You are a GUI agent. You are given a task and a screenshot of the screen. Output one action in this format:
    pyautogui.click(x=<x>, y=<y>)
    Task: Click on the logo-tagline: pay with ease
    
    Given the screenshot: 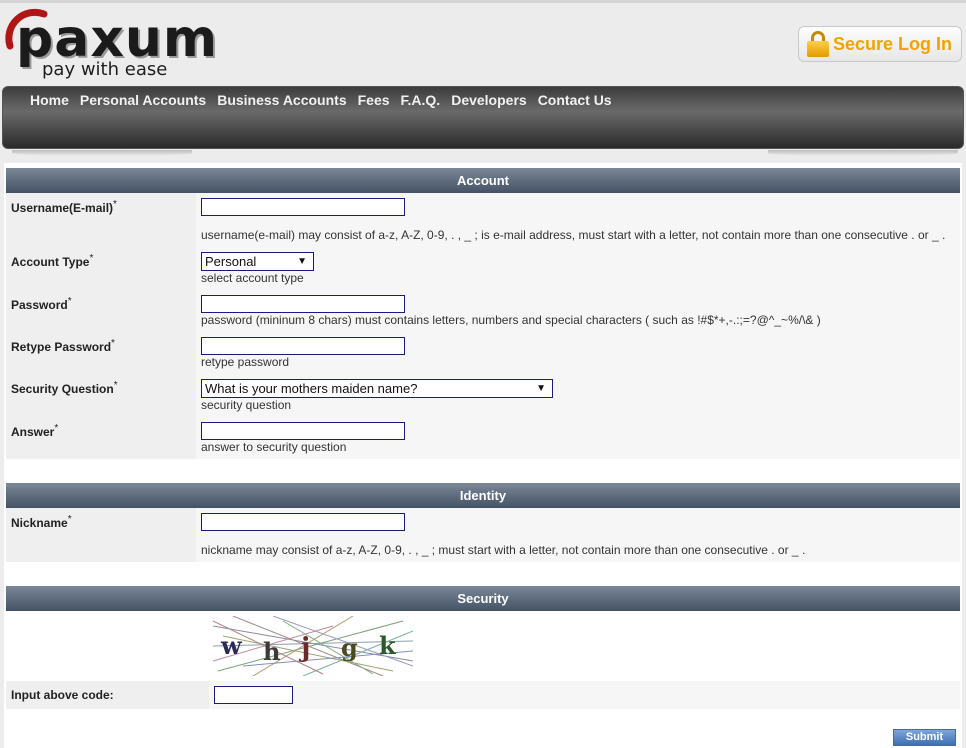 What is the action you would take?
    pyautogui.click(x=105, y=69)
    